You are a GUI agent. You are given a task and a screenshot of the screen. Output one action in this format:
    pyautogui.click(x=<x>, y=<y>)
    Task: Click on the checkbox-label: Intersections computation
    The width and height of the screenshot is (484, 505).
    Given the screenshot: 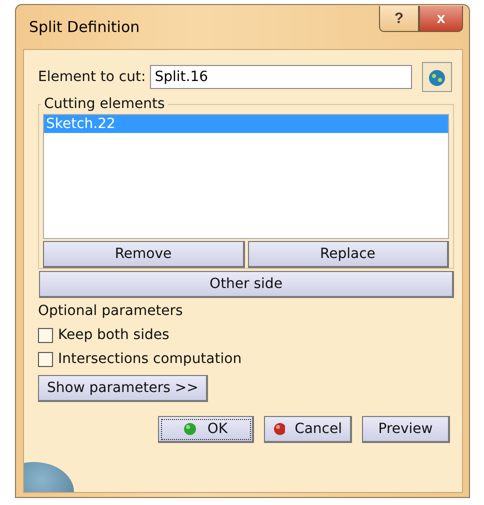 What is the action you would take?
    pyautogui.click(x=150, y=359)
    